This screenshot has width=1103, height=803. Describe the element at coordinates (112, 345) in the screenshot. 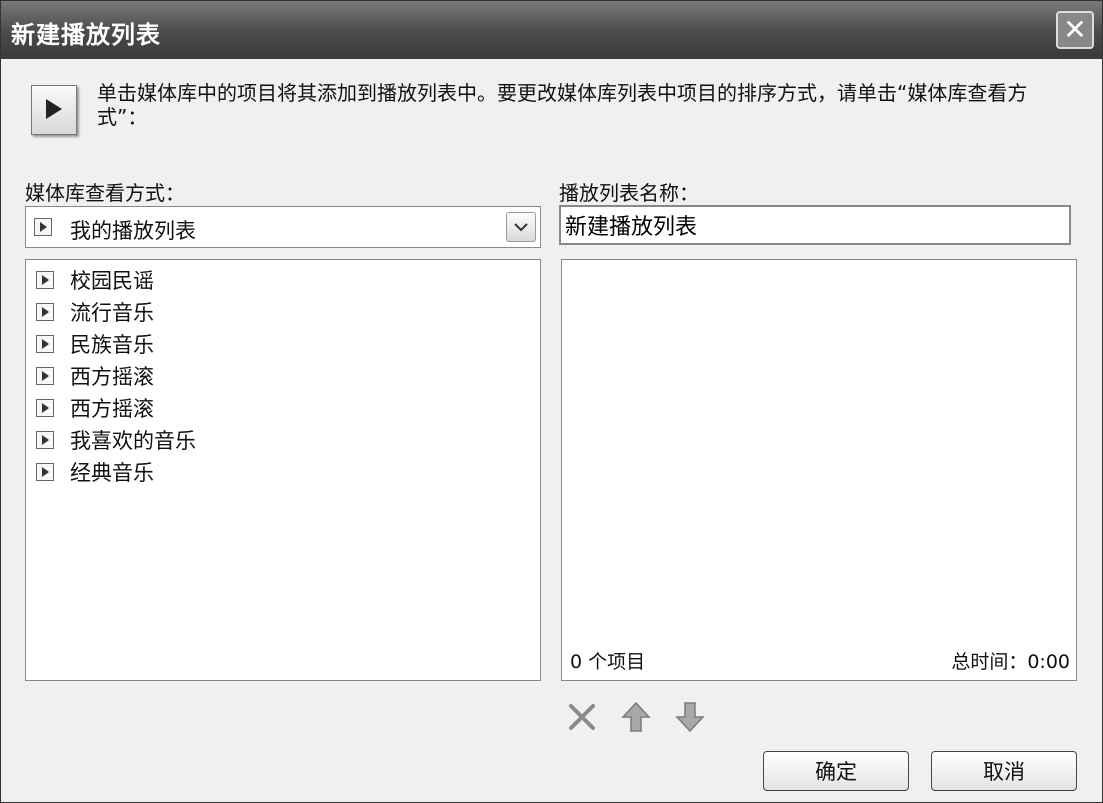

I see `list-item-label: 民族音乐` at that location.